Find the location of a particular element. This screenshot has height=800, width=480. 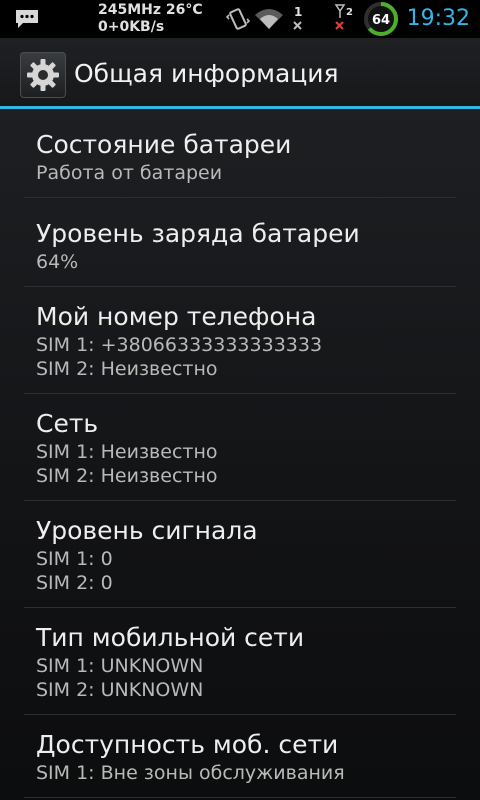

wifi-icon is located at coordinates (269, 19).